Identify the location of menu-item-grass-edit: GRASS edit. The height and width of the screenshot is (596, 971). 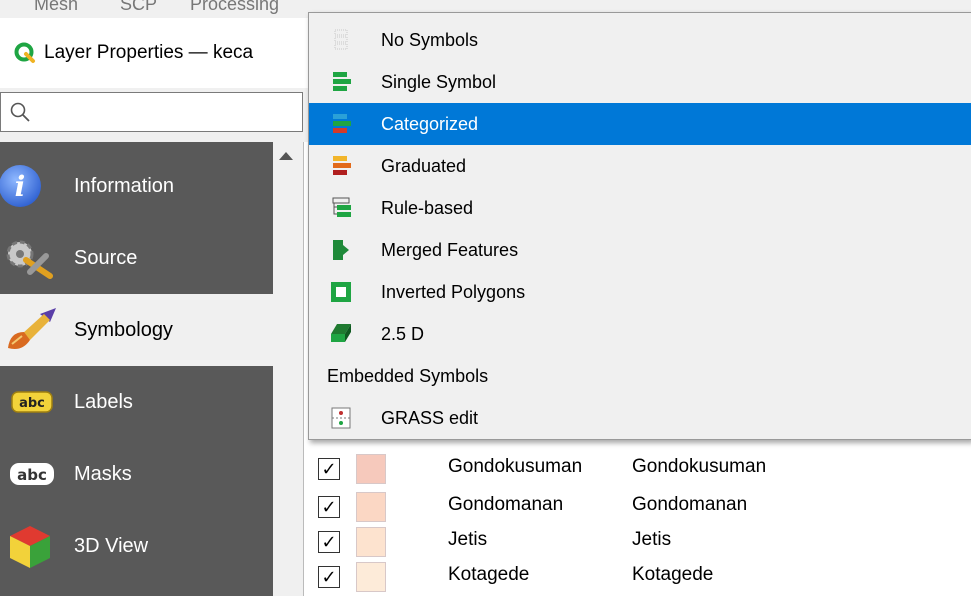
(640, 418).